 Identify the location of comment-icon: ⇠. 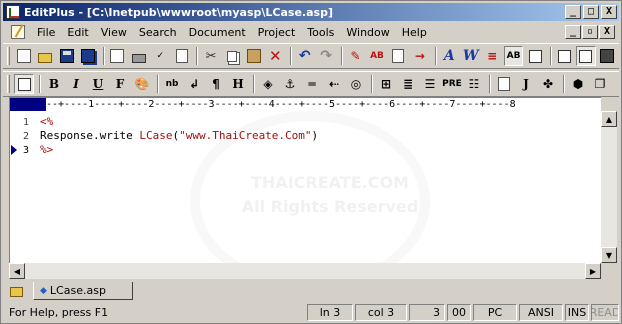
(334, 84).